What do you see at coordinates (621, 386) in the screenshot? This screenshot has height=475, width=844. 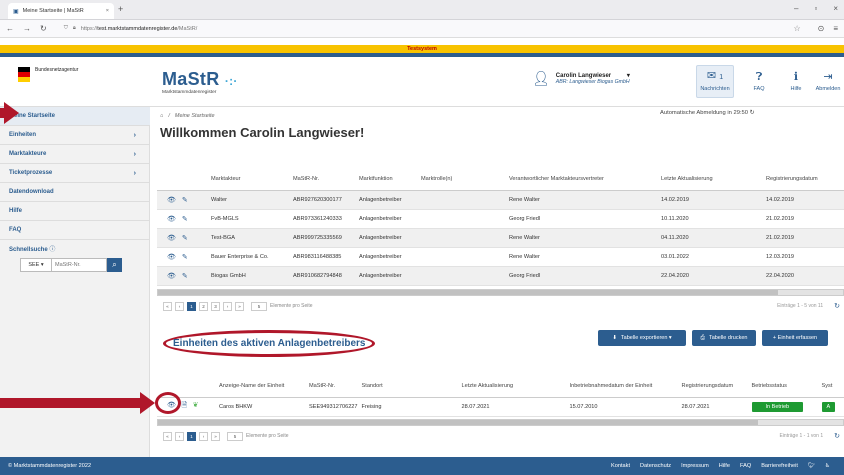 I see `column-header: Inbetriebnahmedatum der Einheit` at bounding box center [621, 386].